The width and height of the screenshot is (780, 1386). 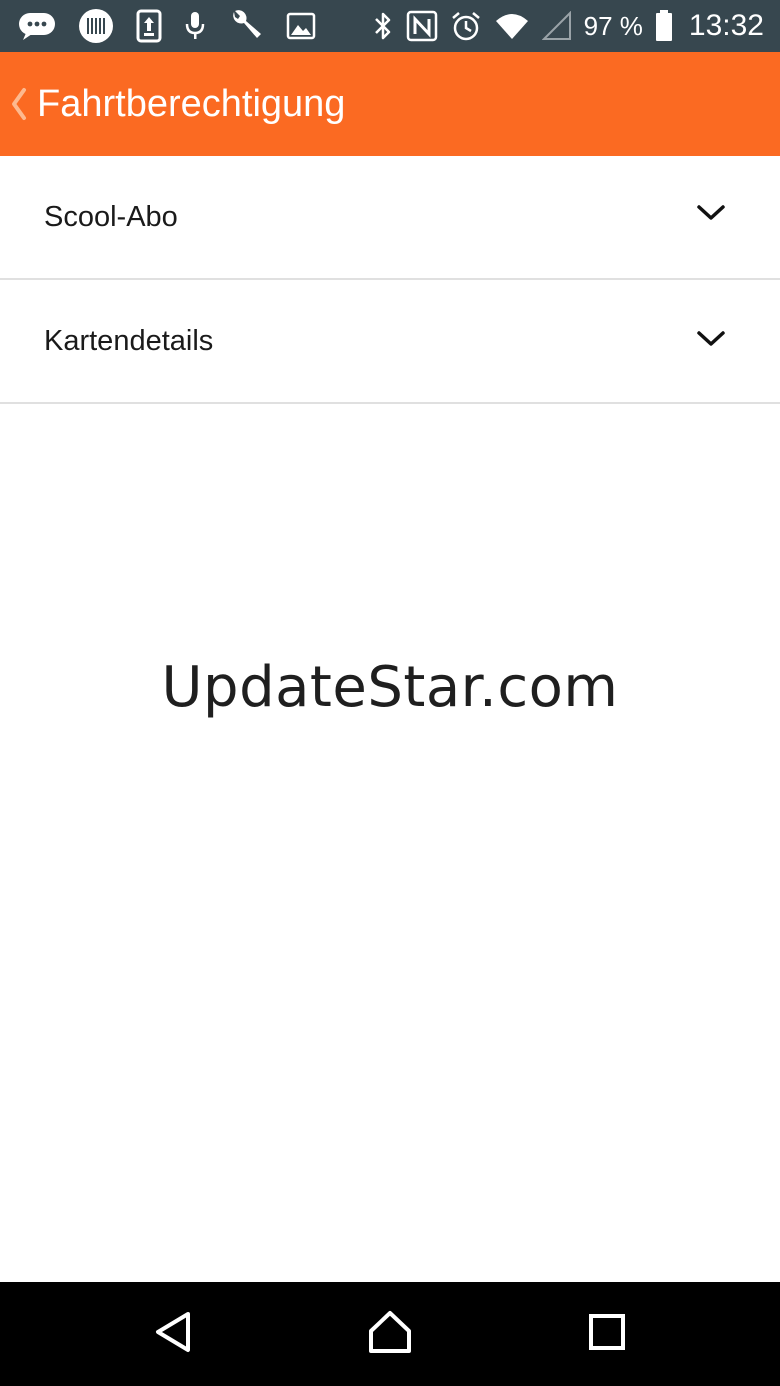 I want to click on wrench-icon, so click(x=246, y=26).